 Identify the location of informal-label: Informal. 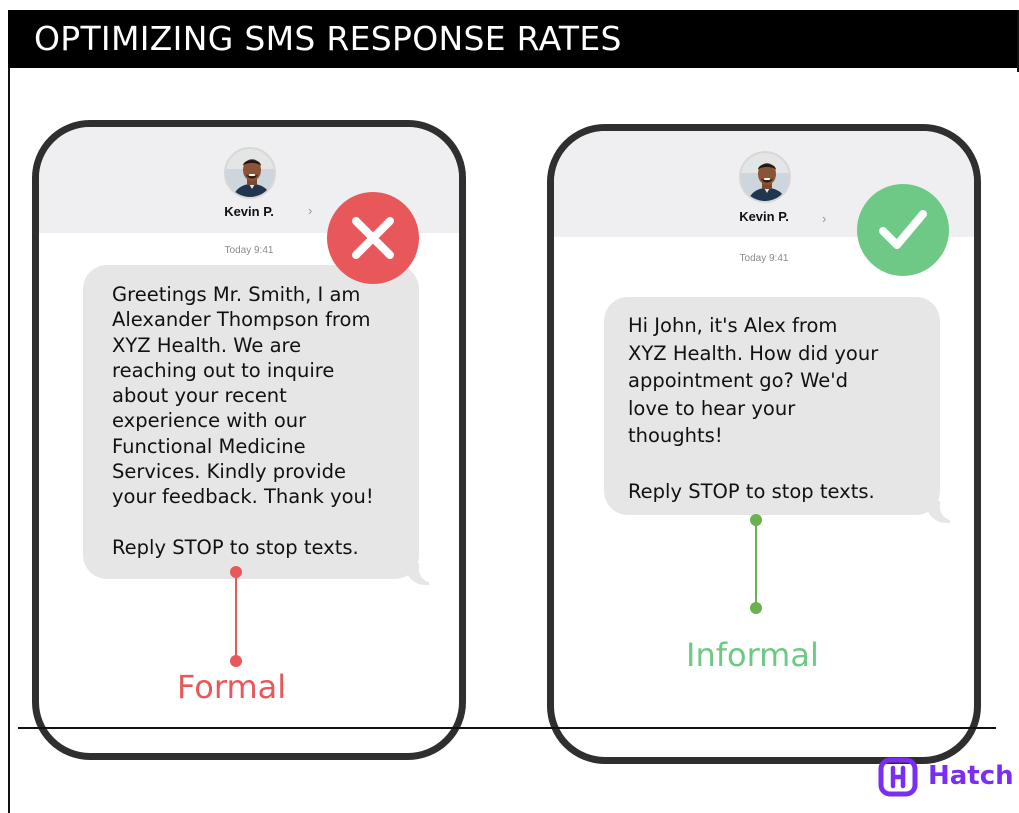
(752, 655).